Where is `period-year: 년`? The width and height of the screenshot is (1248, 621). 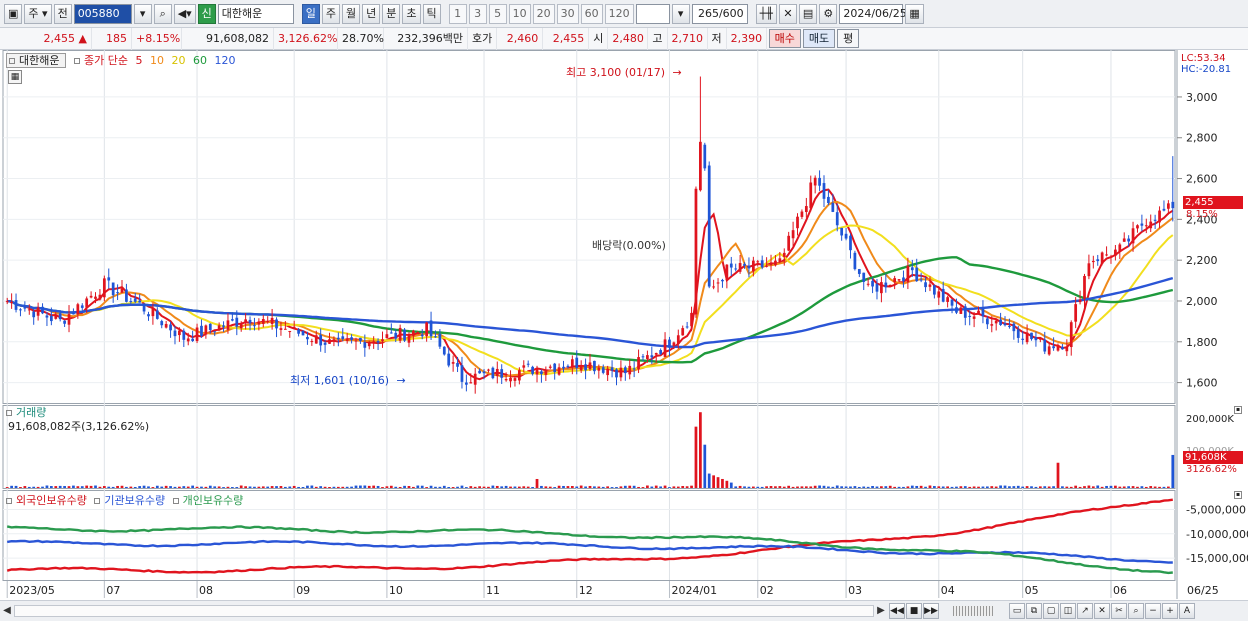 period-year: 년 is located at coordinates (371, 13).